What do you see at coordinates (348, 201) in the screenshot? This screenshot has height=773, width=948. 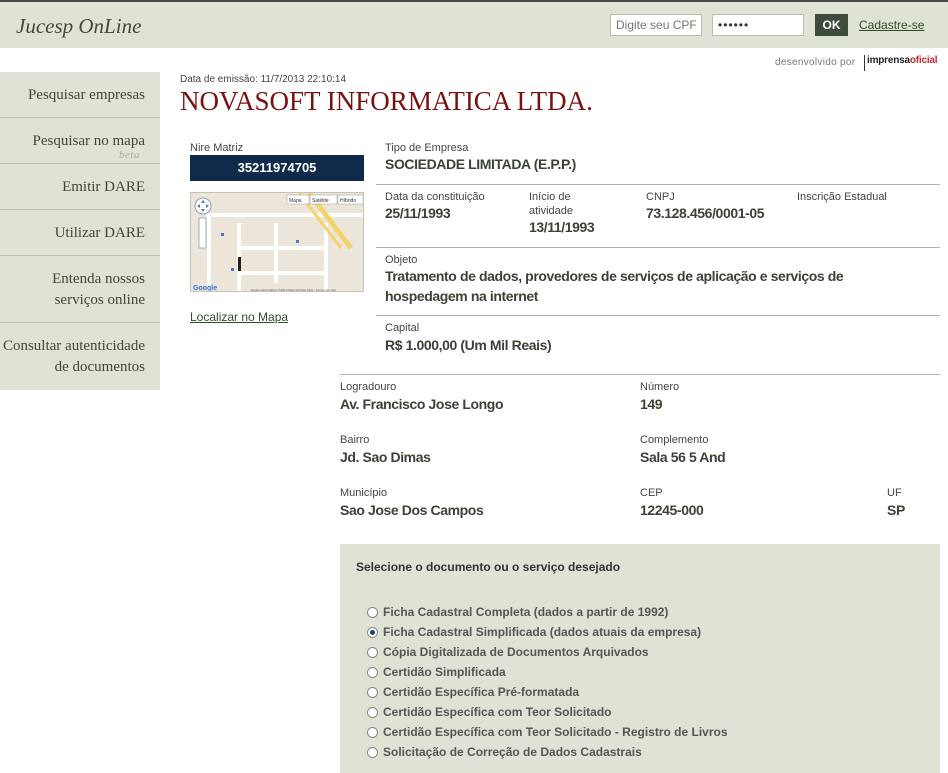 I see `map-btn-hybrid: Híbrido` at bounding box center [348, 201].